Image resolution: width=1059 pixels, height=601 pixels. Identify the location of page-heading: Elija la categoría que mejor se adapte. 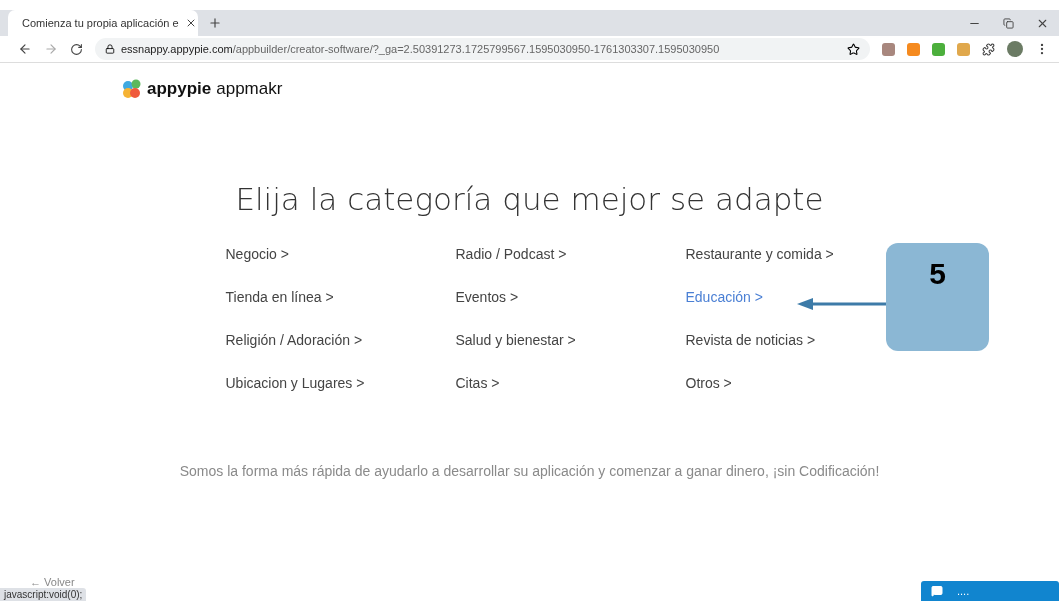
(529, 199).